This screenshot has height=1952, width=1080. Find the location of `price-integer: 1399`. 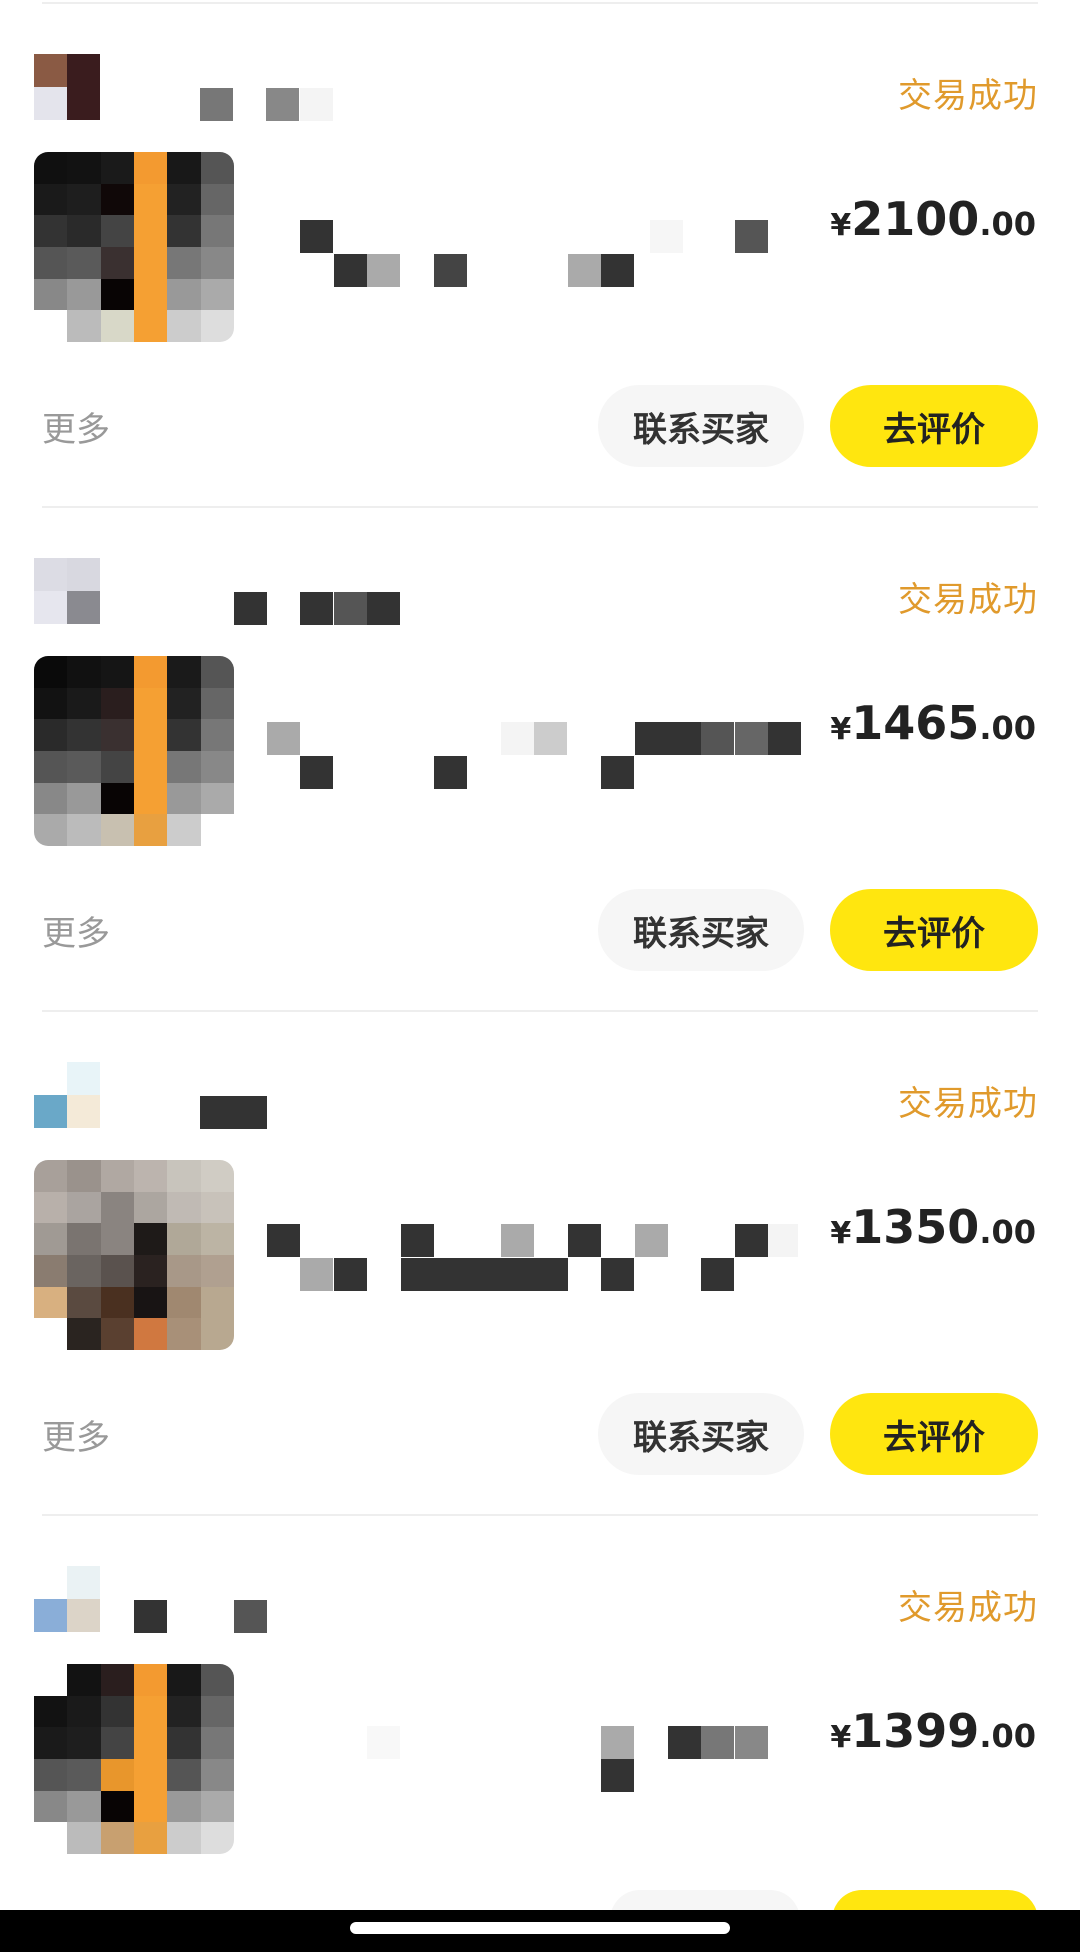

price-integer: 1399 is located at coordinates (915, 1731).